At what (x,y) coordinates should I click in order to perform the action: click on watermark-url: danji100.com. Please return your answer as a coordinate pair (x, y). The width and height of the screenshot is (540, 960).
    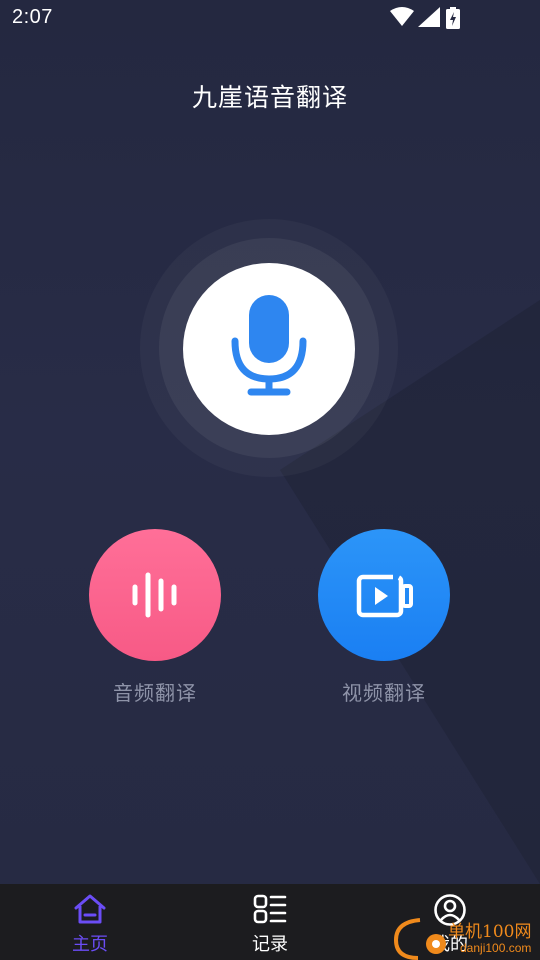
    Looking at the image, I should click on (496, 948).